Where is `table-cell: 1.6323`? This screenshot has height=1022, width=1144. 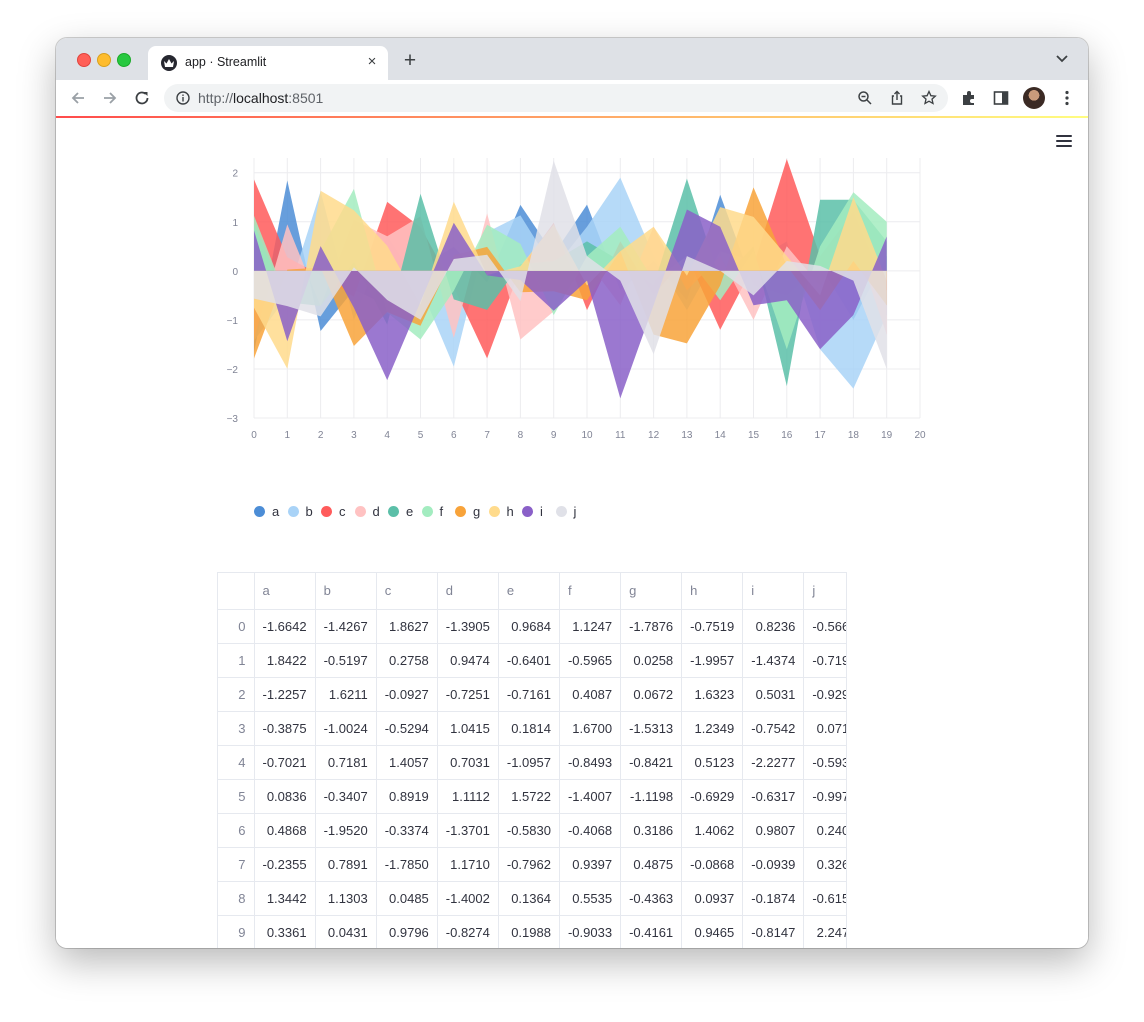
table-cell: 1.6323 is located at coordinates (712, 694).